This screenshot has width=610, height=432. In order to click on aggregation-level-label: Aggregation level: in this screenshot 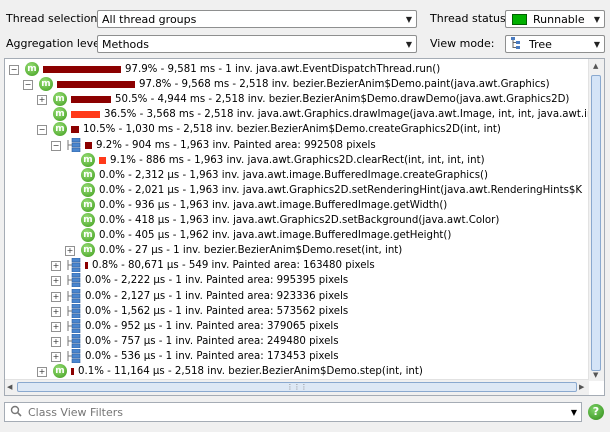, I will do `click(56, 43)`.